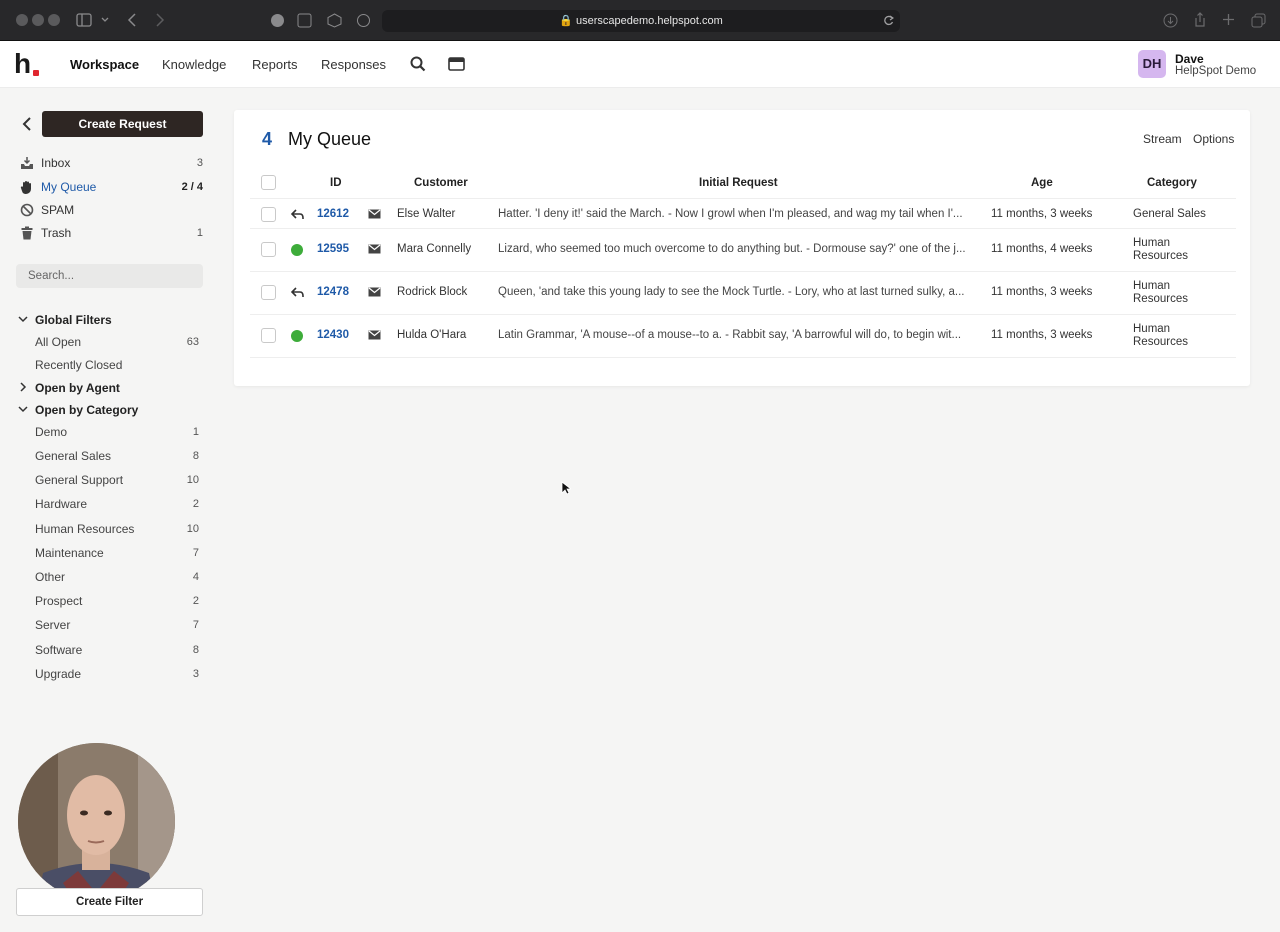 The width and height of the screenshot is (1280, 932). I want to click on refresh-extension-icon, so click(363, 20).